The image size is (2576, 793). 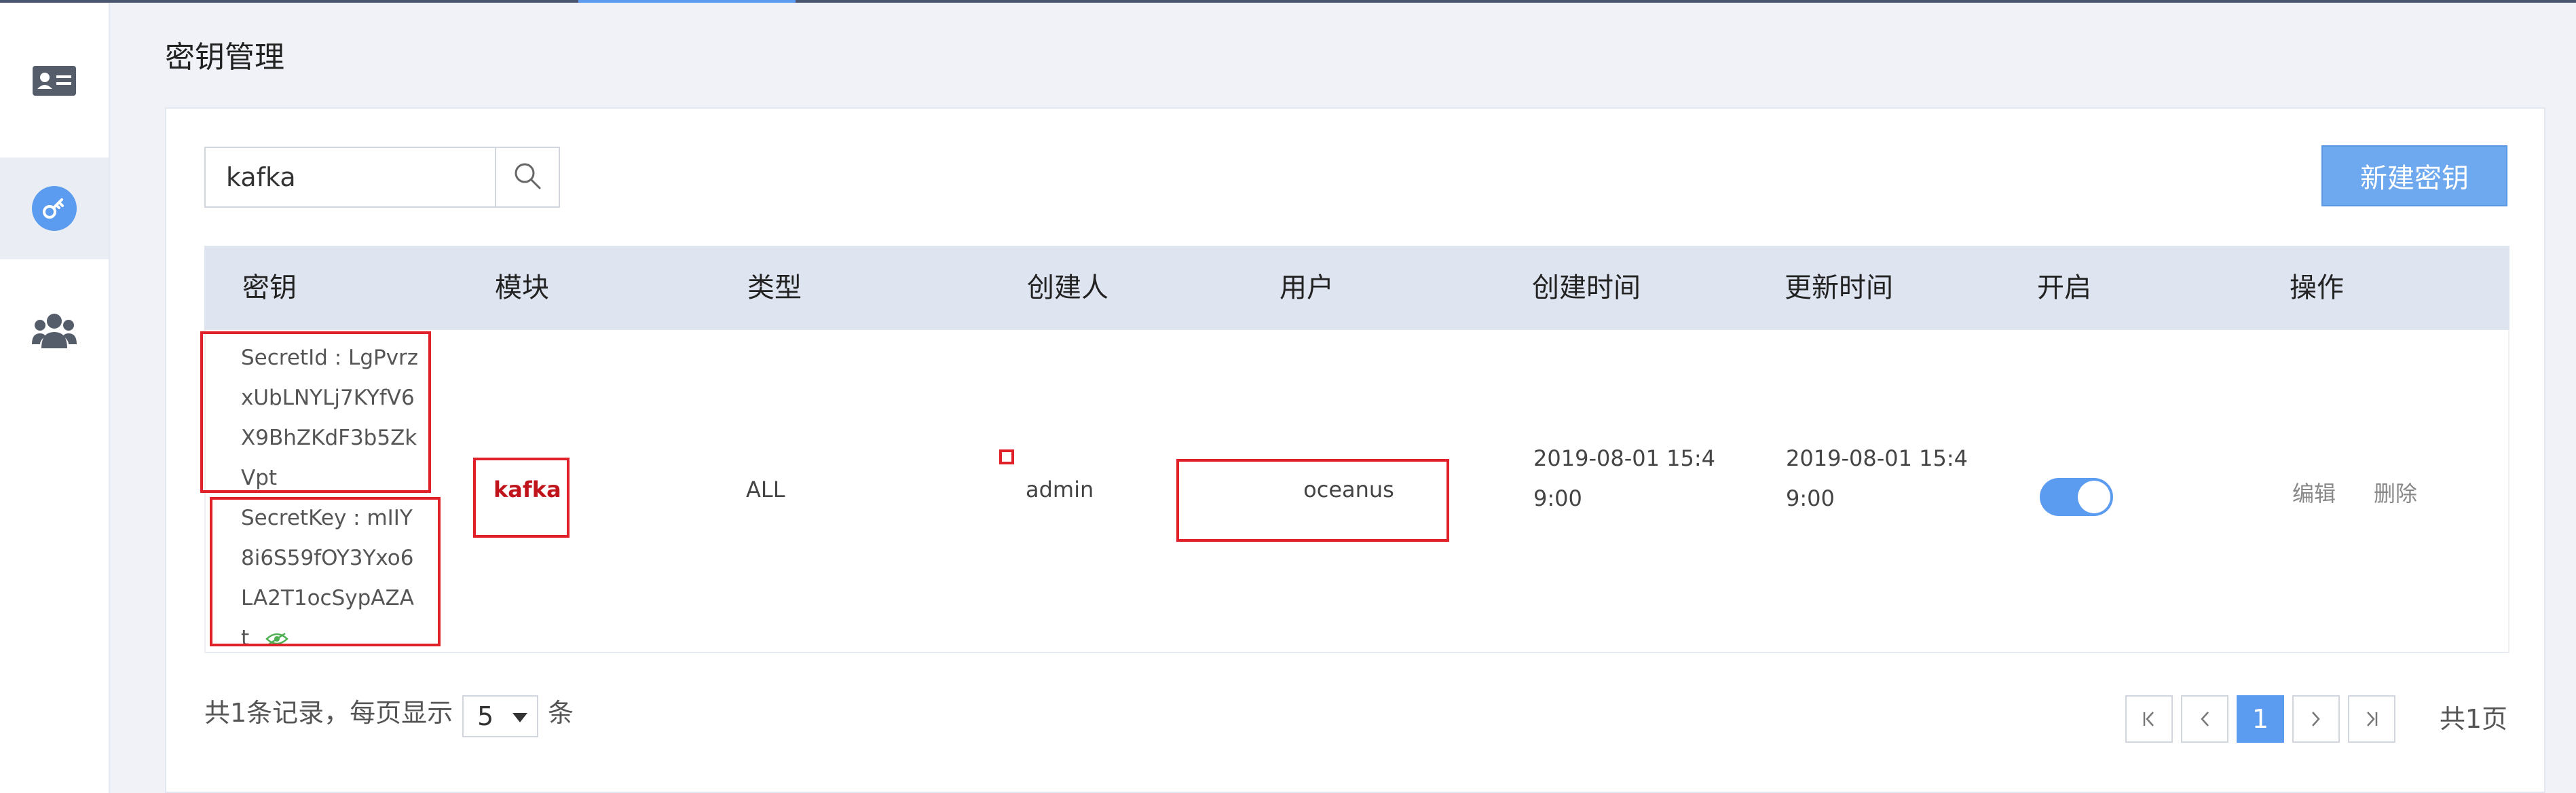 I want to click on search-button, so click(x=527, y=177).